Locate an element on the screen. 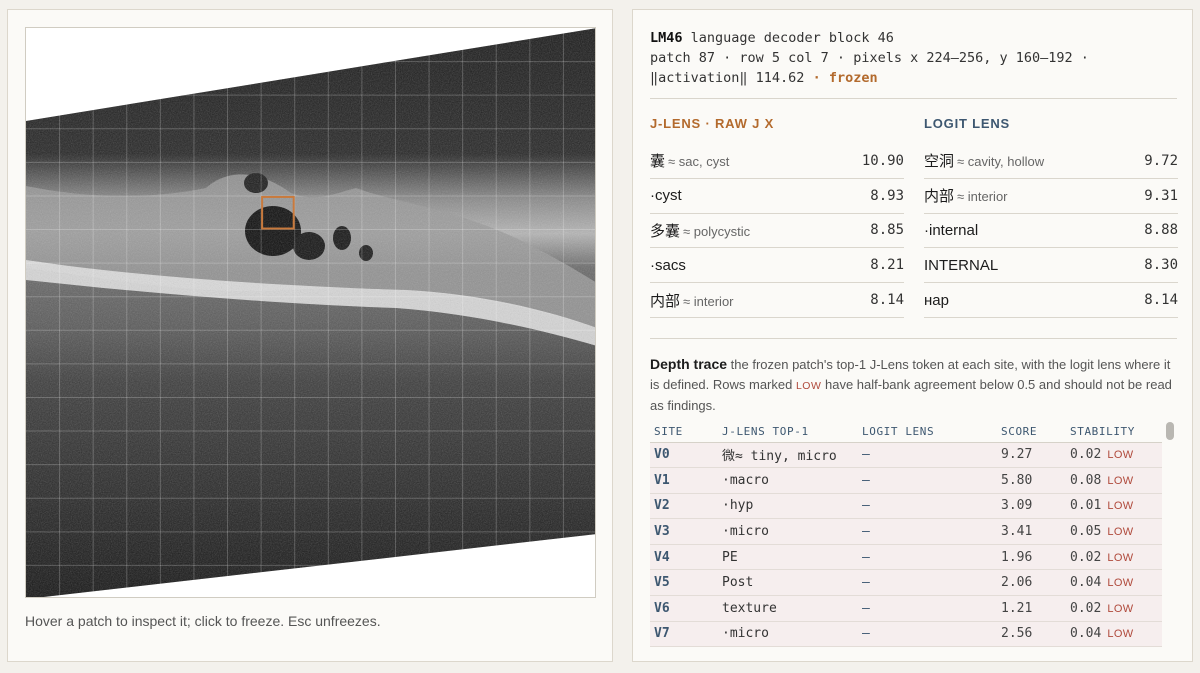 This screenshot has height=673, width=1200. token-gloss: ≈ sac, cyst is located at coordinates (699, 162).